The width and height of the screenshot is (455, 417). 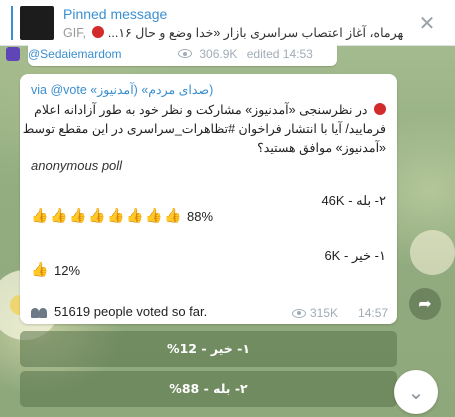 I want to click on people-icon, so click(x=40, y=312).